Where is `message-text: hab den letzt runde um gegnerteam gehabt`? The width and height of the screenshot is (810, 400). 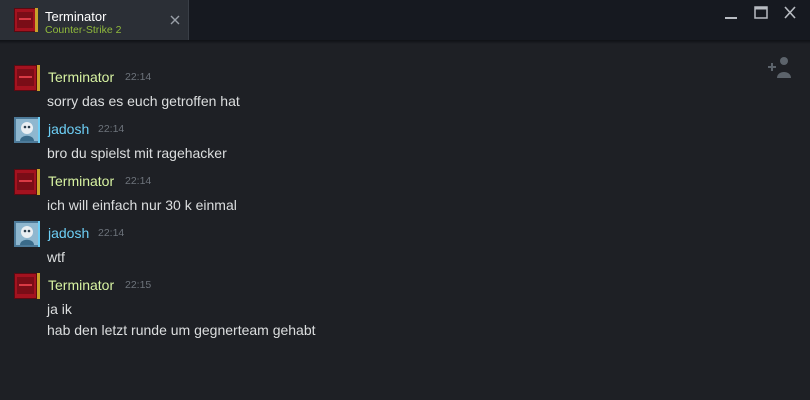 message-text: hab den letzt runde um gegnerteam gehabt is located at coordinates (181, 330).